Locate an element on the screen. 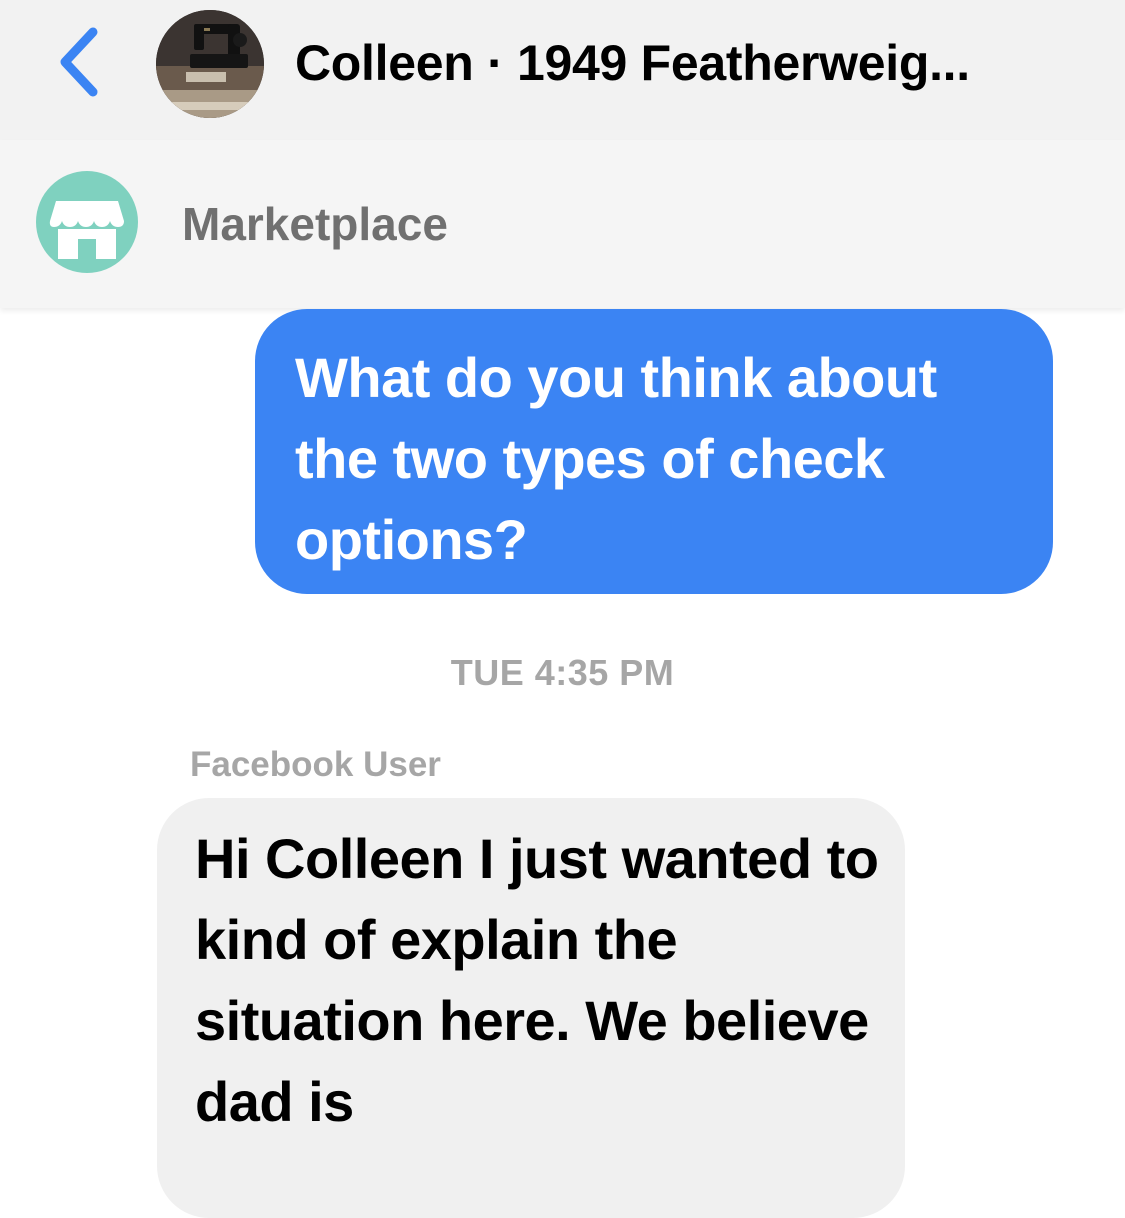 This screenshot has height=1218, width=1125. marketplace-label: Marketplace is located at coordinates (315, 224).